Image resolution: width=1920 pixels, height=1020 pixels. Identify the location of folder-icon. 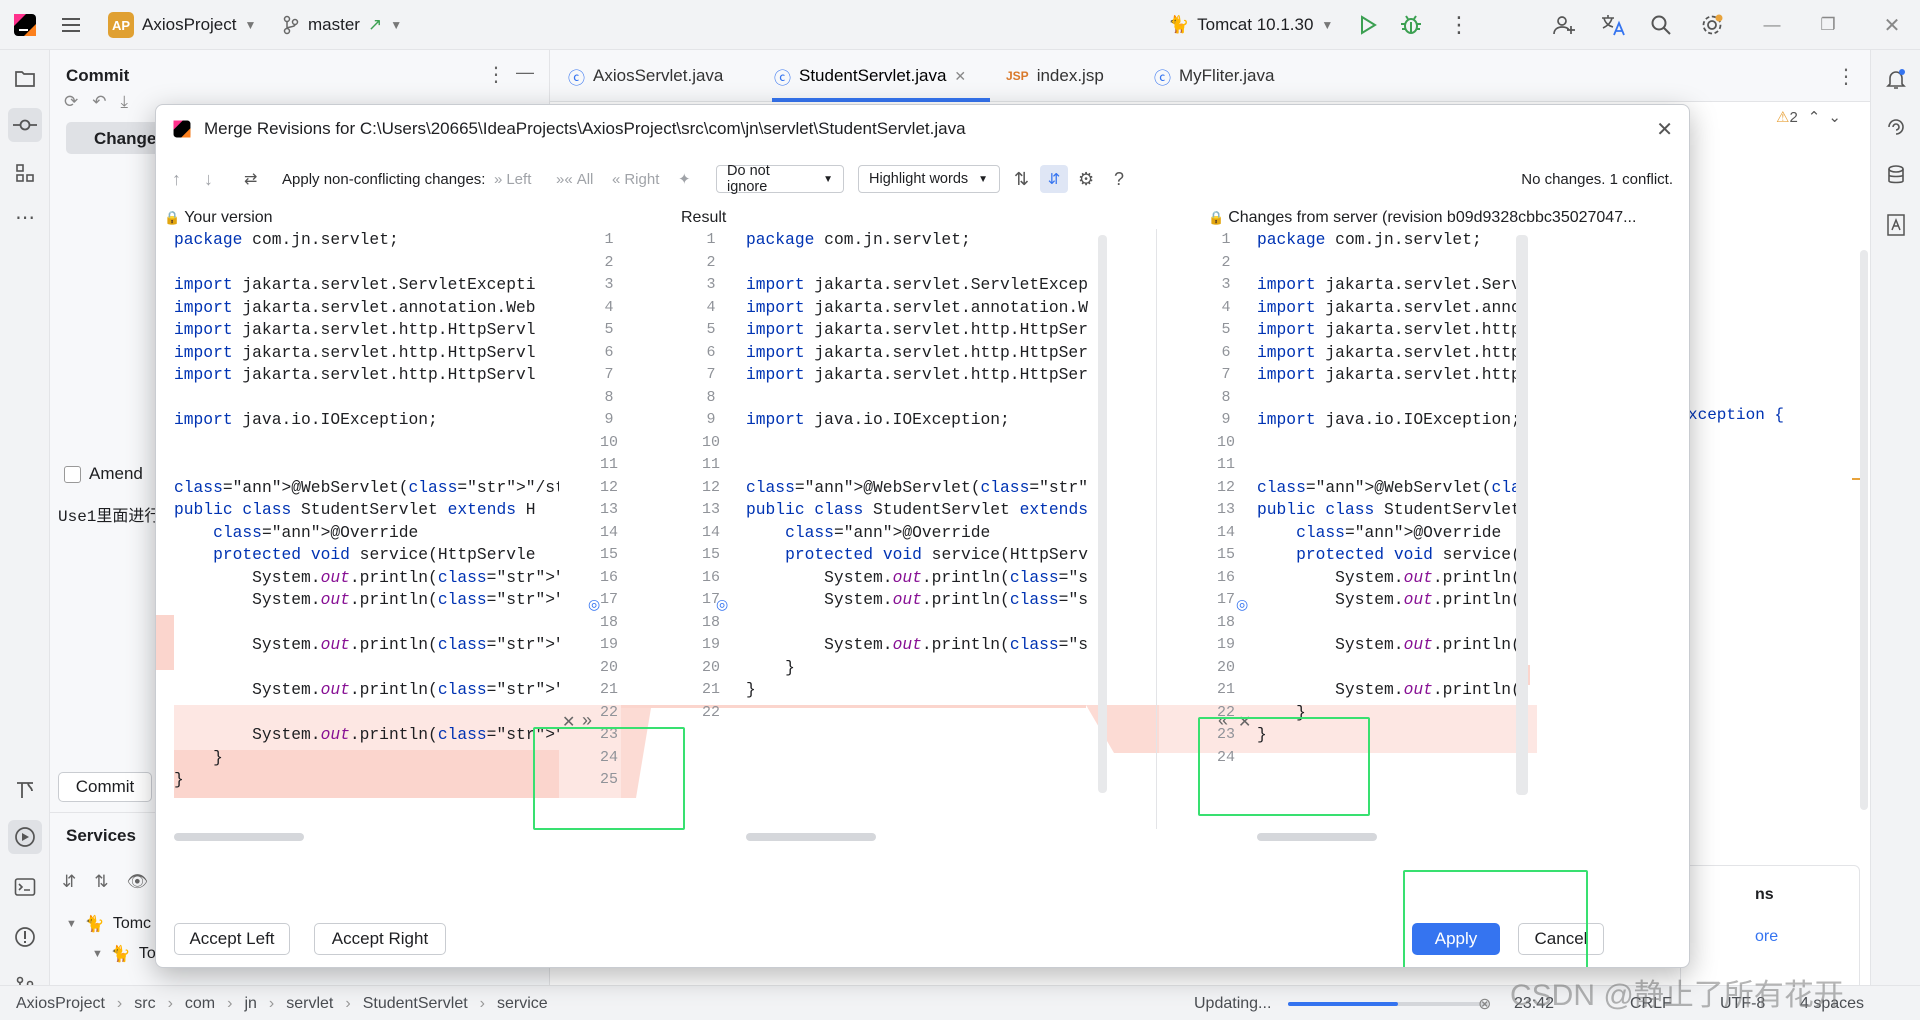
(25, 79).